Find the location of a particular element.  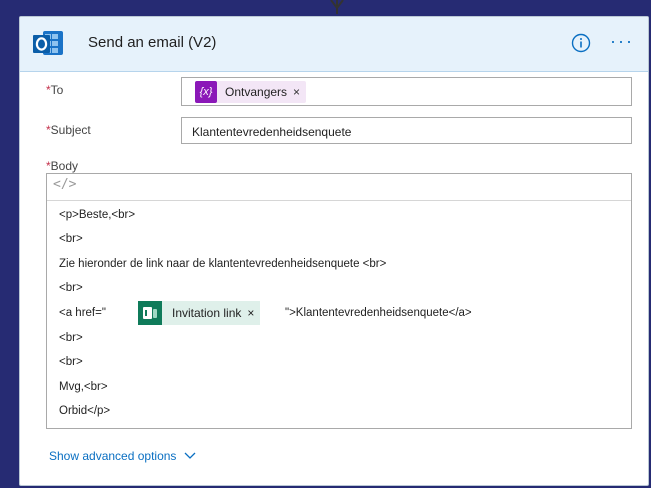

to-label-text: To is located at coordinates (57, 90).